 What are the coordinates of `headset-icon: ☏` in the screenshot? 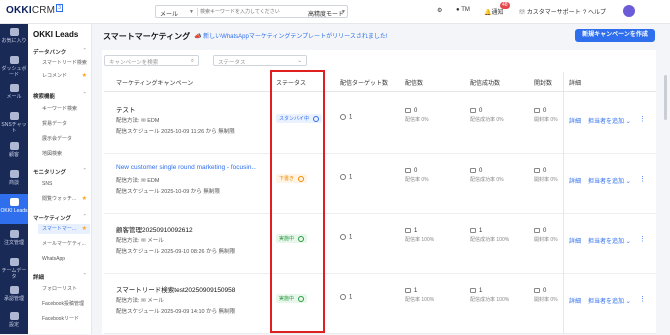 It's located at (522, 13).